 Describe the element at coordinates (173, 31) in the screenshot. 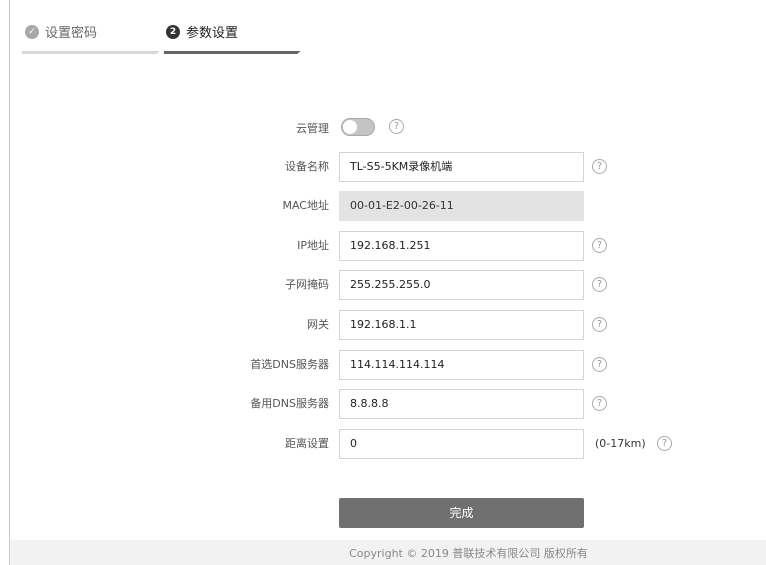

I see `step-number-icon: 2` at that location.